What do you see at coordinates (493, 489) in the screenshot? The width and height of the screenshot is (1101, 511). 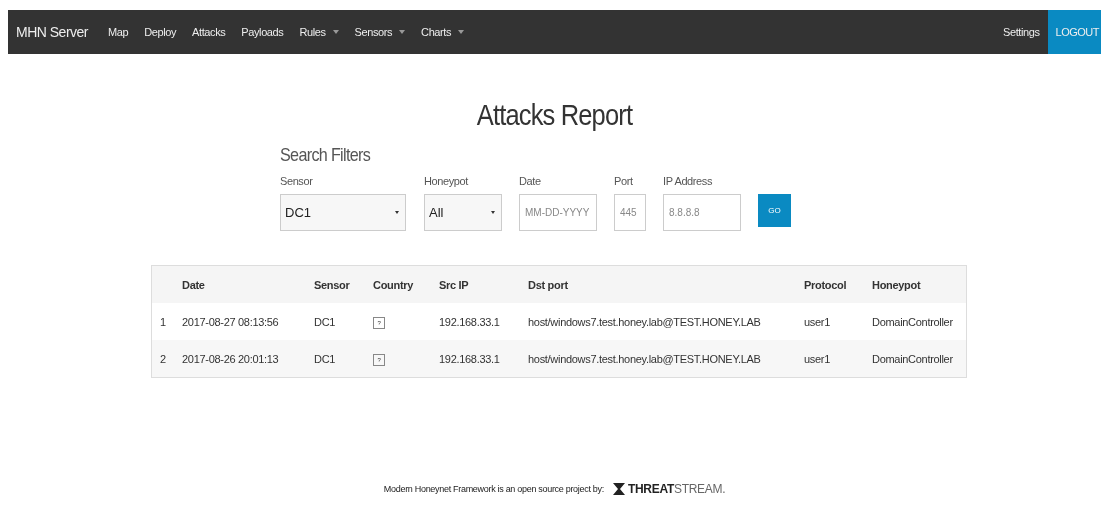 I see `footer-text: Modern Honeynet Framework is an open source project by:` at bounding box center [493, 489].